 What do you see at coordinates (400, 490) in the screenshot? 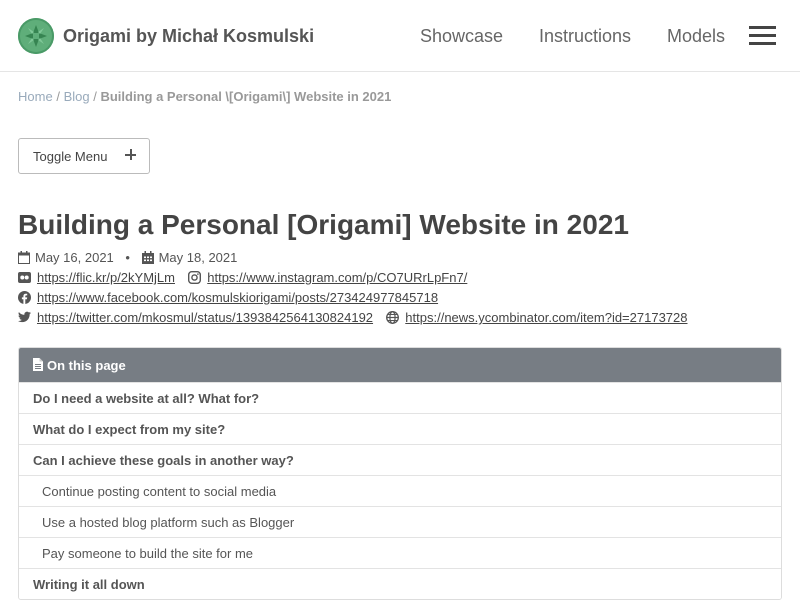
I see `toc-subitem: Continue posting content to social media` at bounding box center [400, 490].